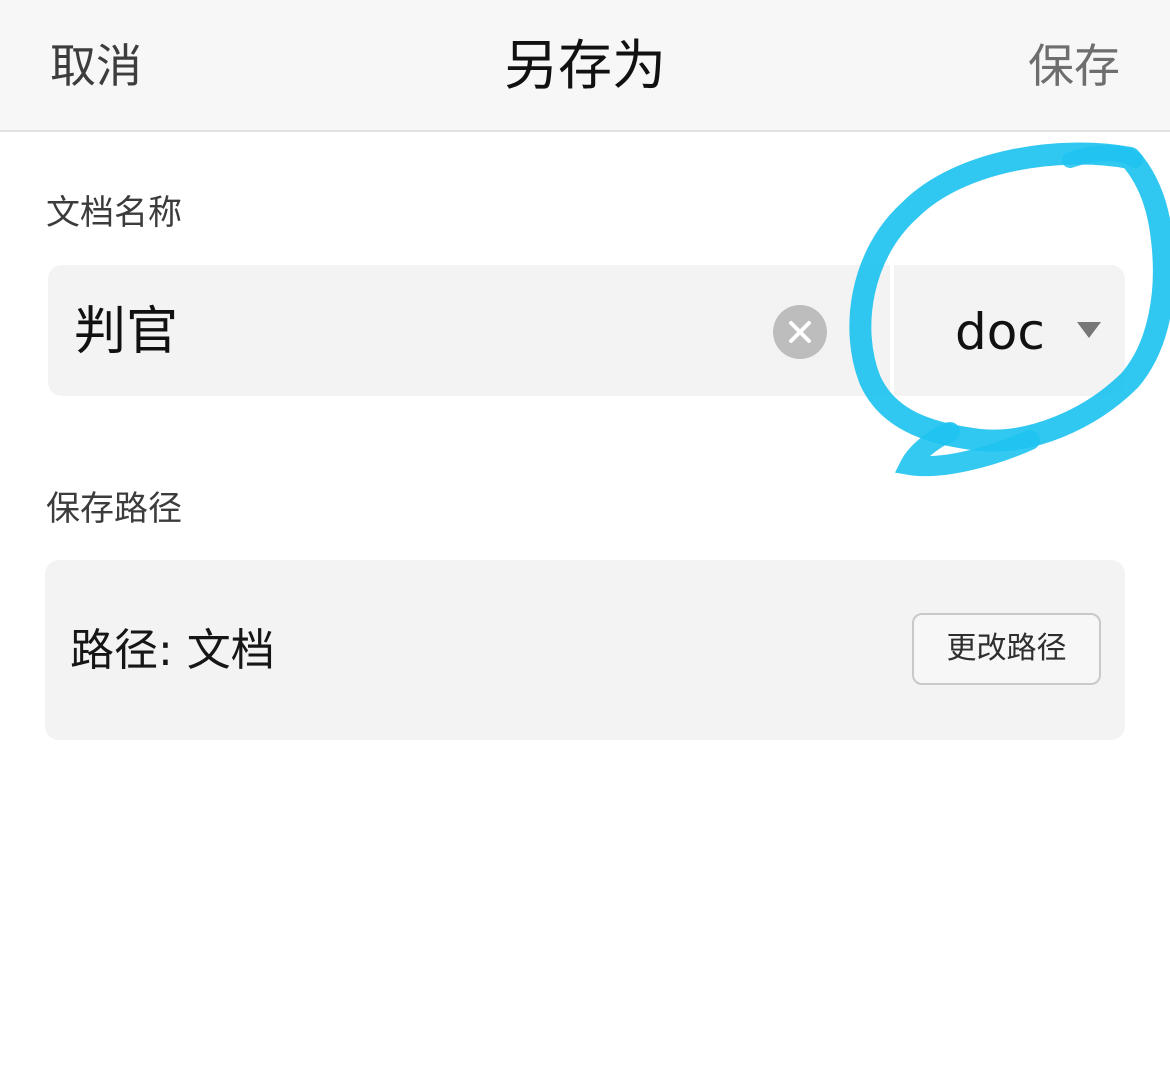 The width and height of the screenshot is (1170, 1074). I want to click on change-path-button: 更改路径, so click(1006, 649).